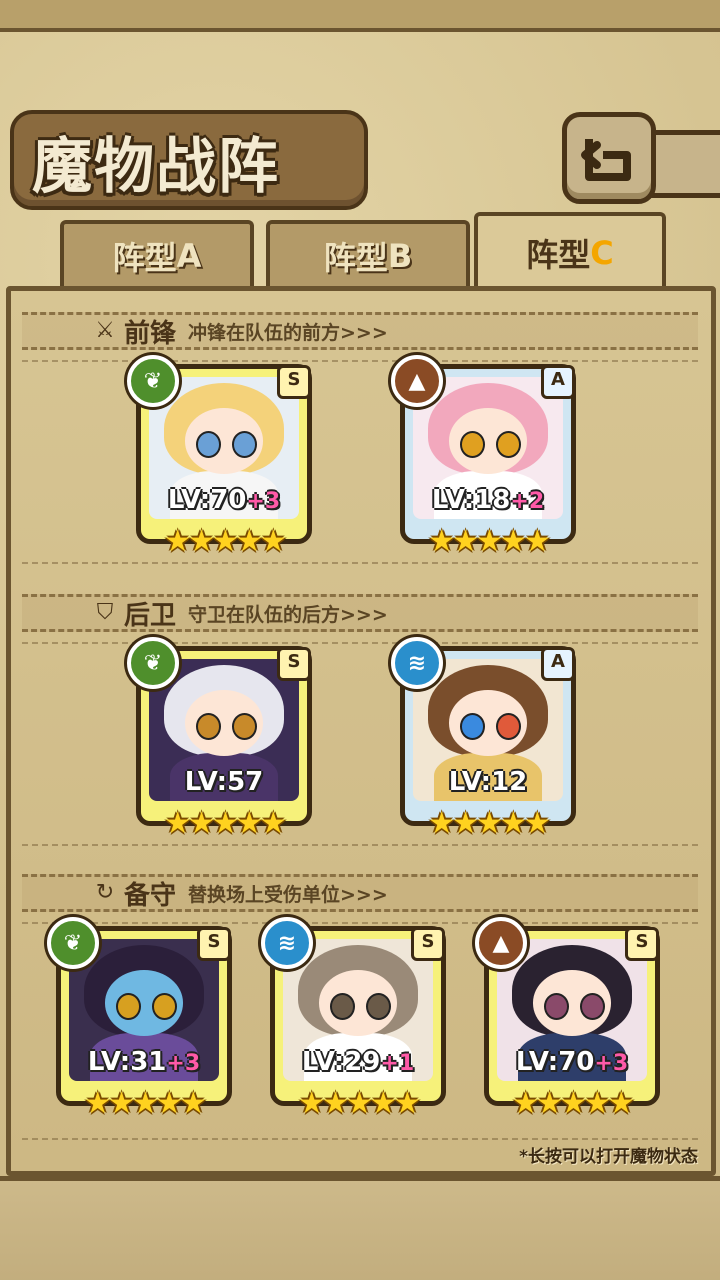  Describe the element at coordinates (360, 744) in the screenshot. I see `back-row` at that location.